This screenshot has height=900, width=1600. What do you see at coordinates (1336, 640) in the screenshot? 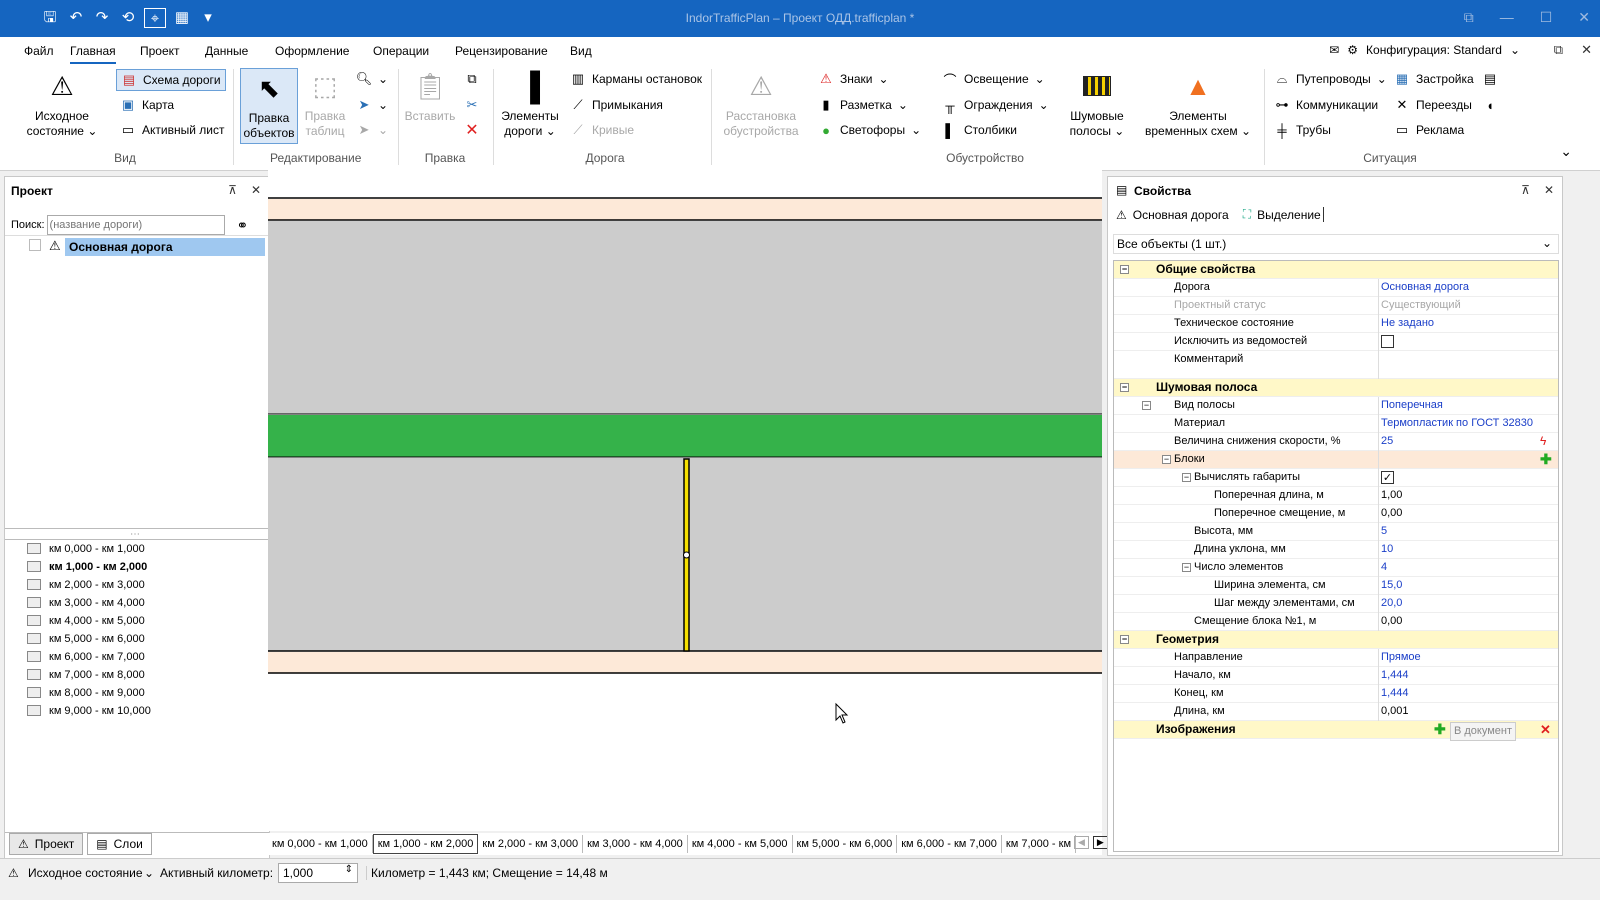
I see `property-category: − Геометрия` at bounding box center [1336, 640].